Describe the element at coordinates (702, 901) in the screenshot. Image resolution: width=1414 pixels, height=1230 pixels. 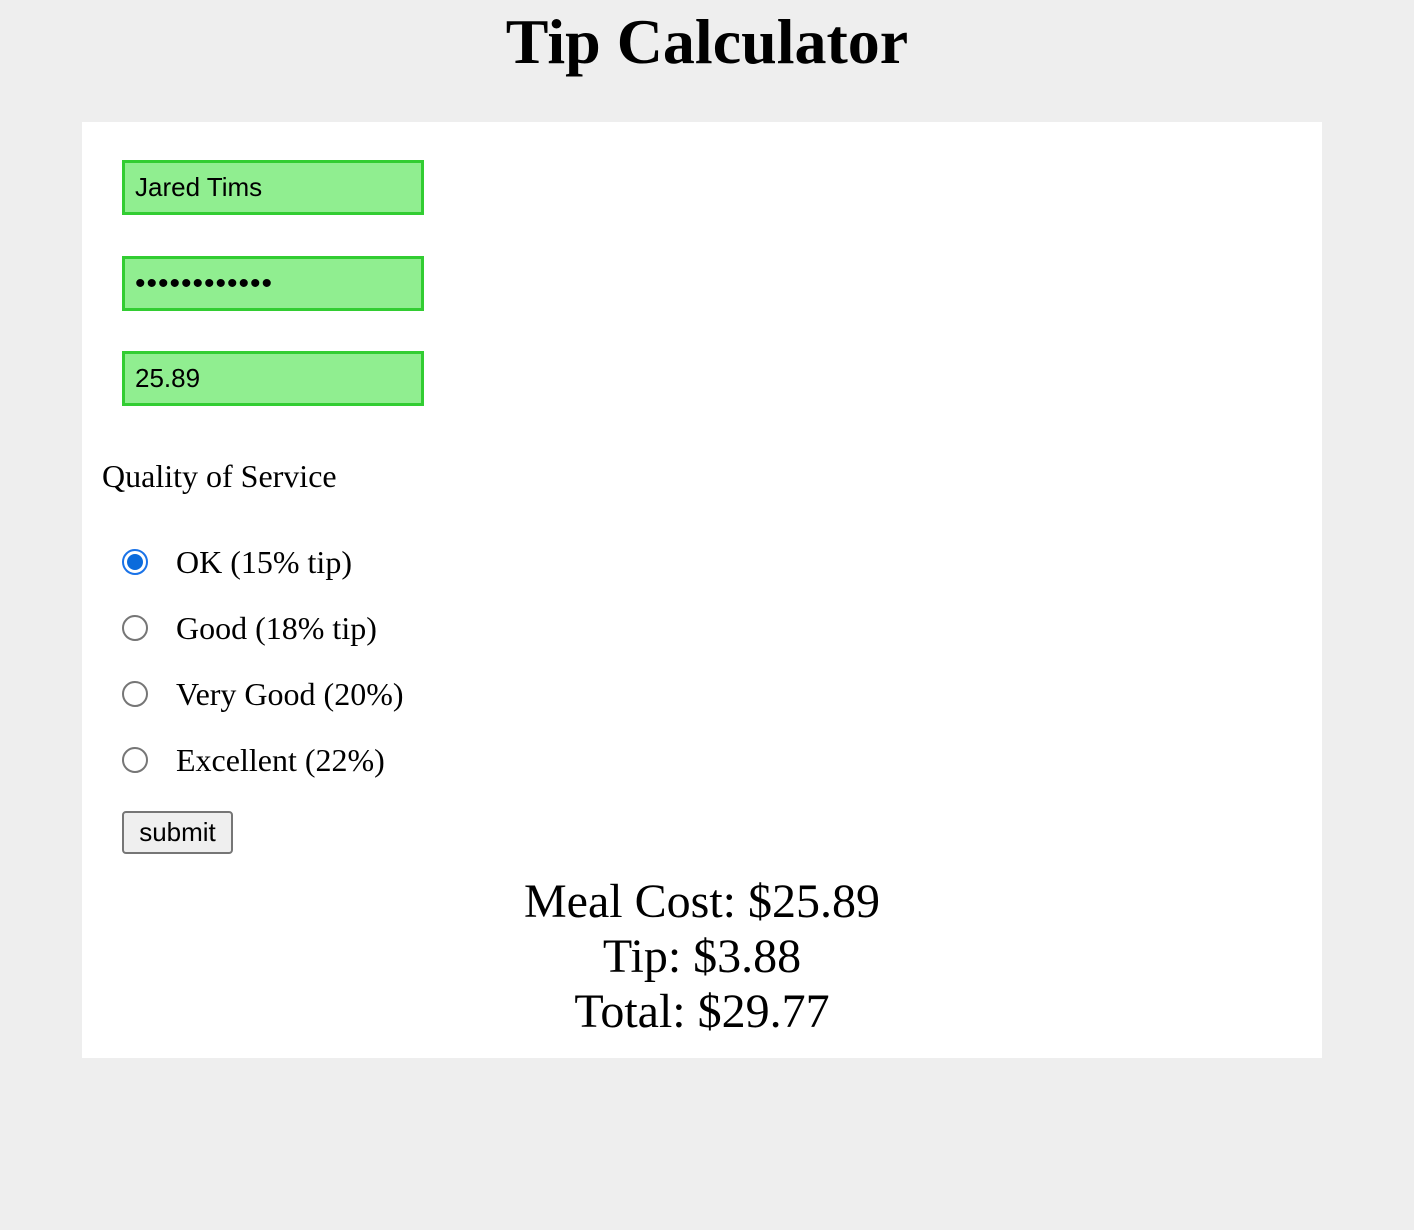
I see `meal-cost-result: Meal Cost: $25.89` at that location.